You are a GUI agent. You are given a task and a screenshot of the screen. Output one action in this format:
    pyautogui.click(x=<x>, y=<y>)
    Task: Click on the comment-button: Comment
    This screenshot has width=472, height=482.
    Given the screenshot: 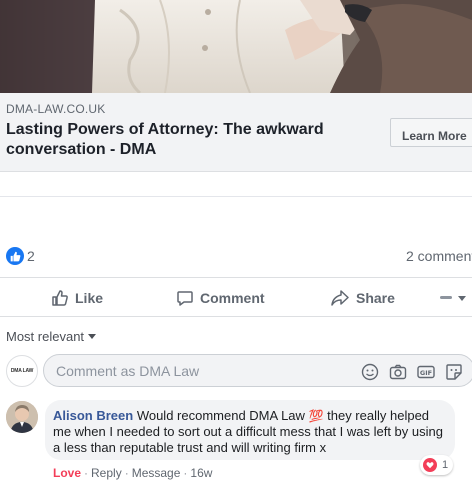 What is the action you would take?
    pyautogui.click(x=220, y=298)
    